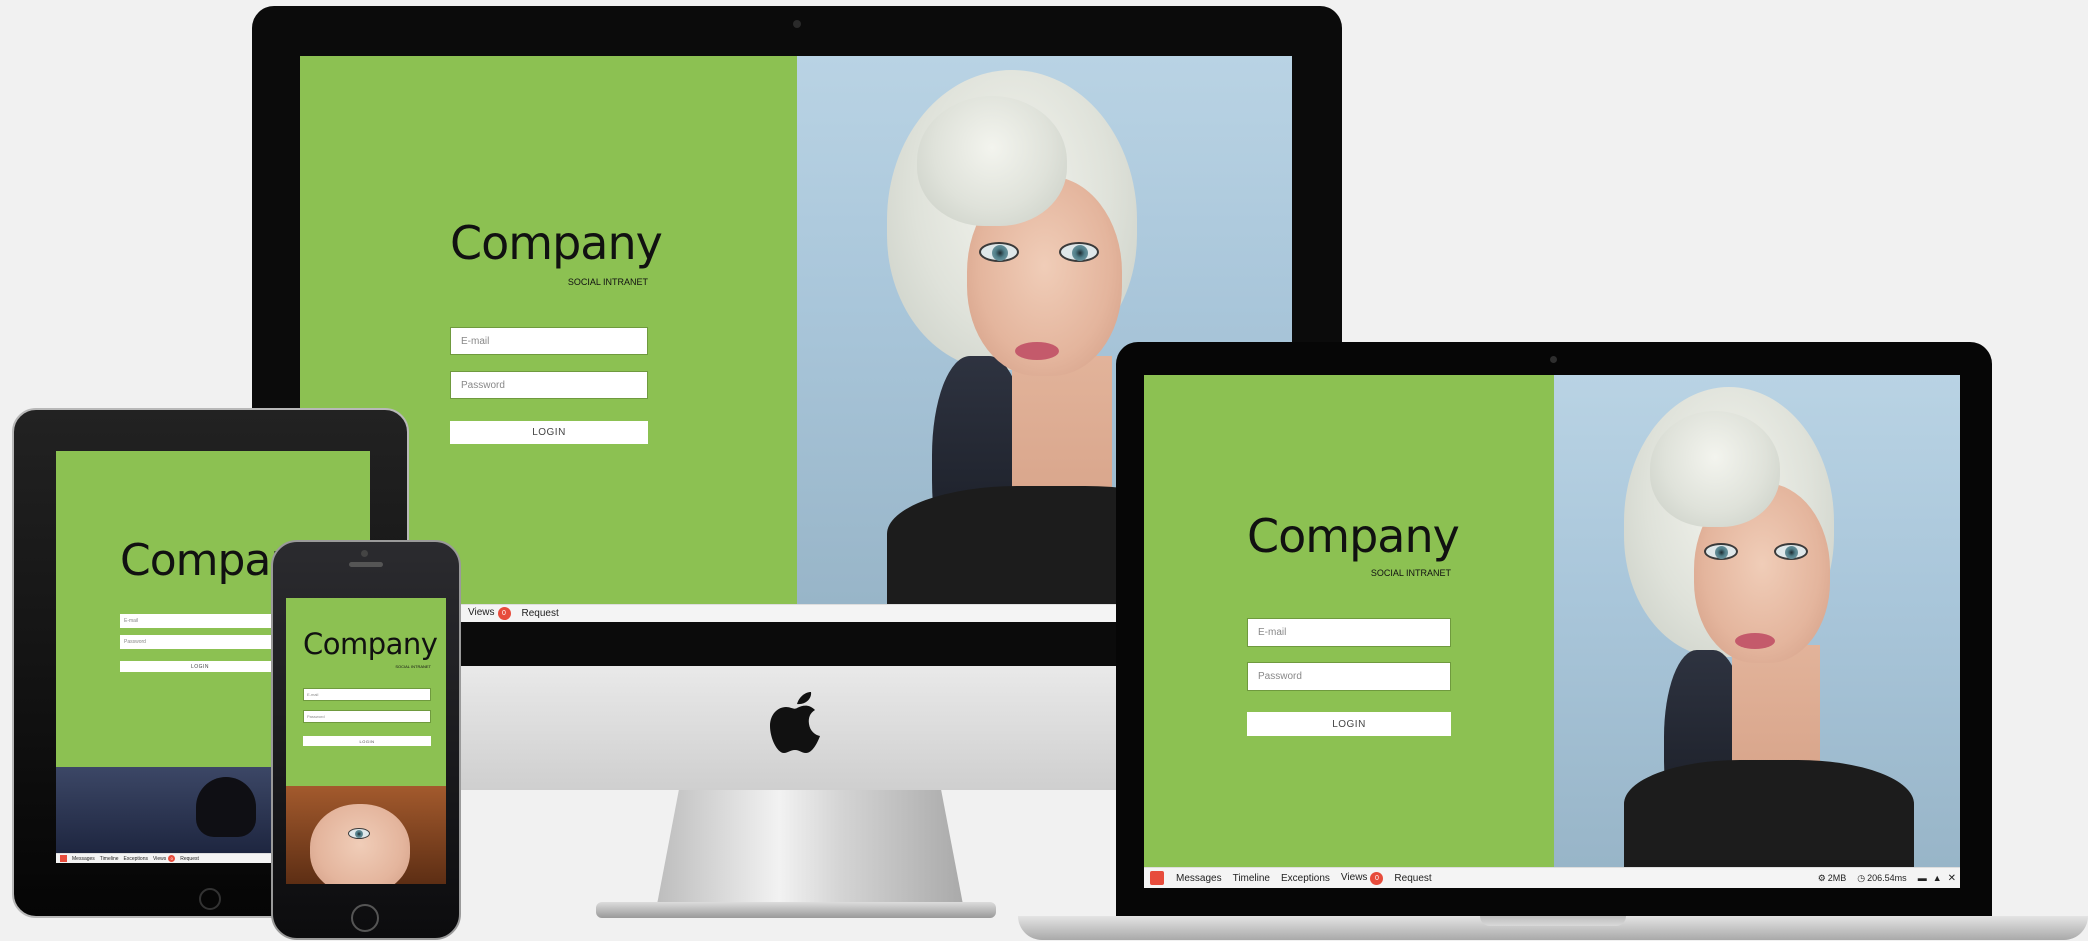 The width and height of the screenshot is (2088, 941). Describe the element at coordinates (131, 621) in the screenshot. I see `tablet-email-placeholder: E-mail` at that location.